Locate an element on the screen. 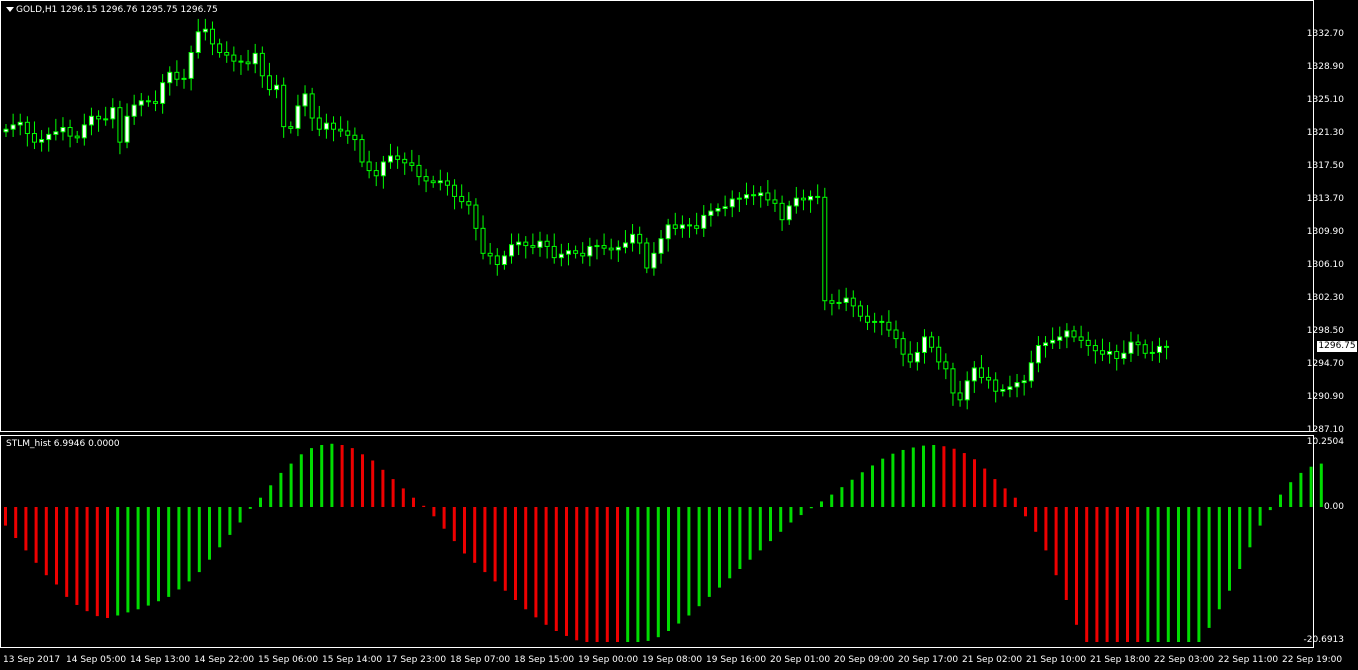 The image size is (1358, 670). price-label: 1290.90 is located at coordinates (1325, 397).